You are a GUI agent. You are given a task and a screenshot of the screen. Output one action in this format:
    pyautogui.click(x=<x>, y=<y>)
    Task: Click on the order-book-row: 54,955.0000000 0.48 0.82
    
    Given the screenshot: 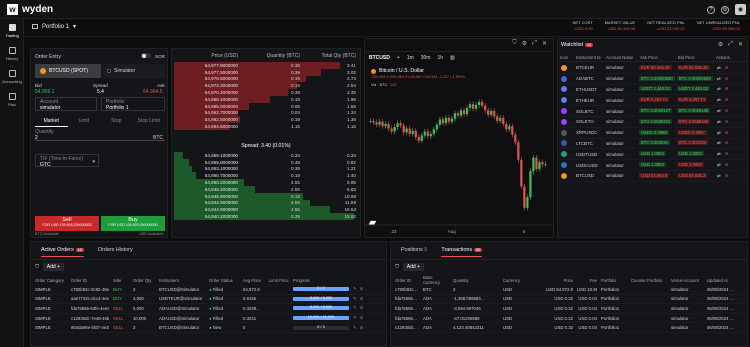 What is the action you would take?
    pyautogui.click(x=266, y=162)
    